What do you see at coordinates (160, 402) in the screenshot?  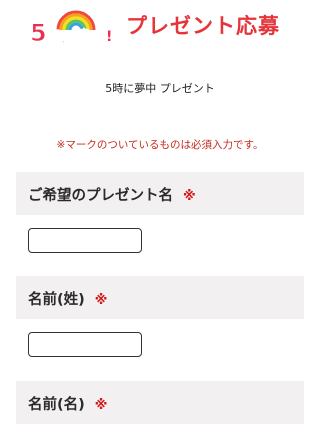 I see `section-first-name: 名前(名) ※` at bounding box center [160, 402].